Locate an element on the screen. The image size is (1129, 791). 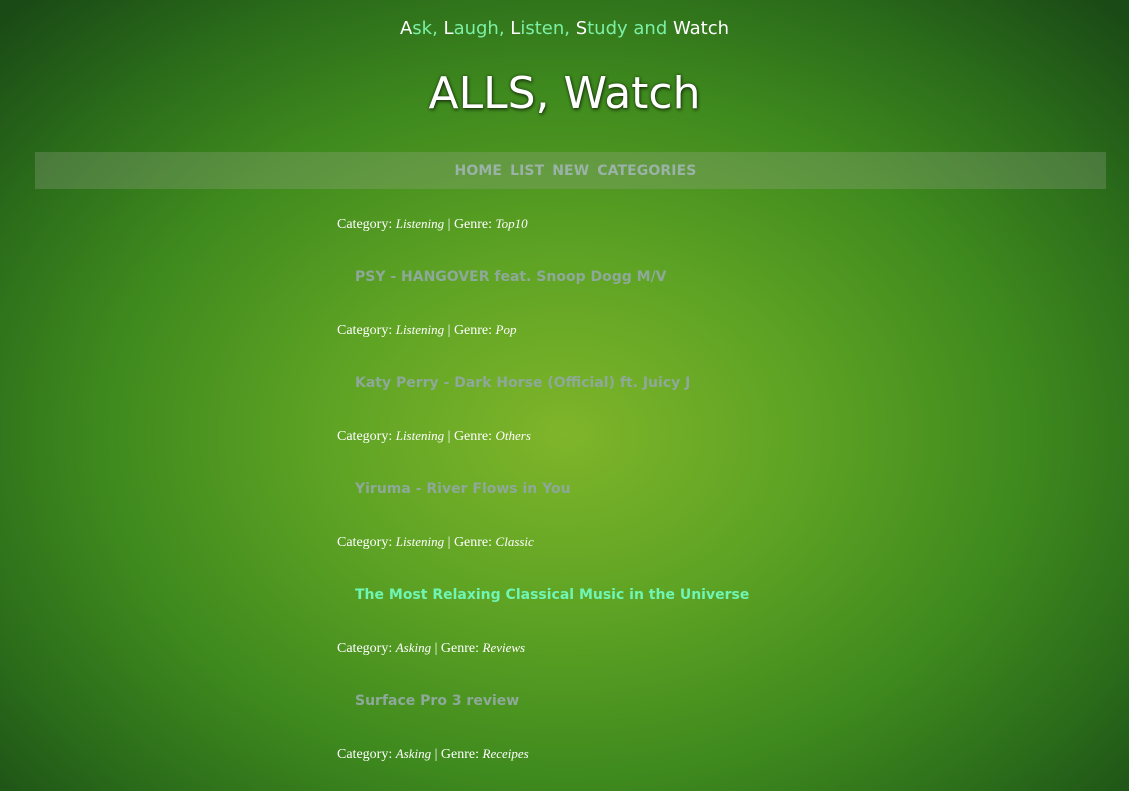
video-link: Yiruma - River Flows in You is located at coordinates (696, 489).